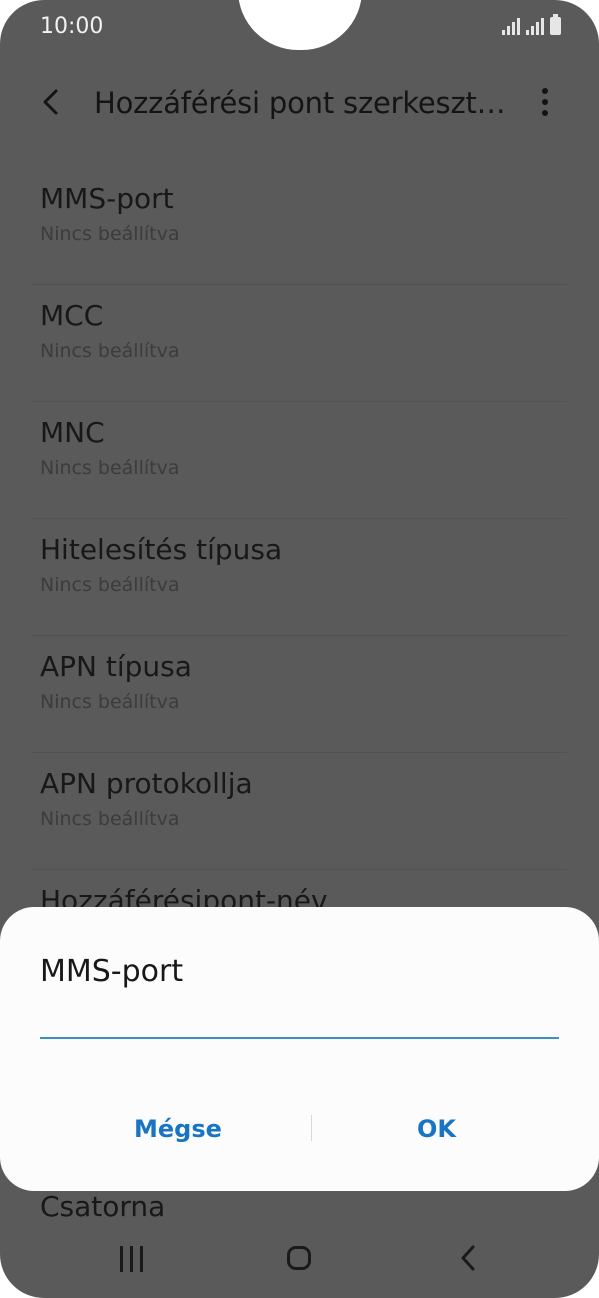 This screenshot has width=599, height=1298. I want to click on home-icon, so click(299, 1258).